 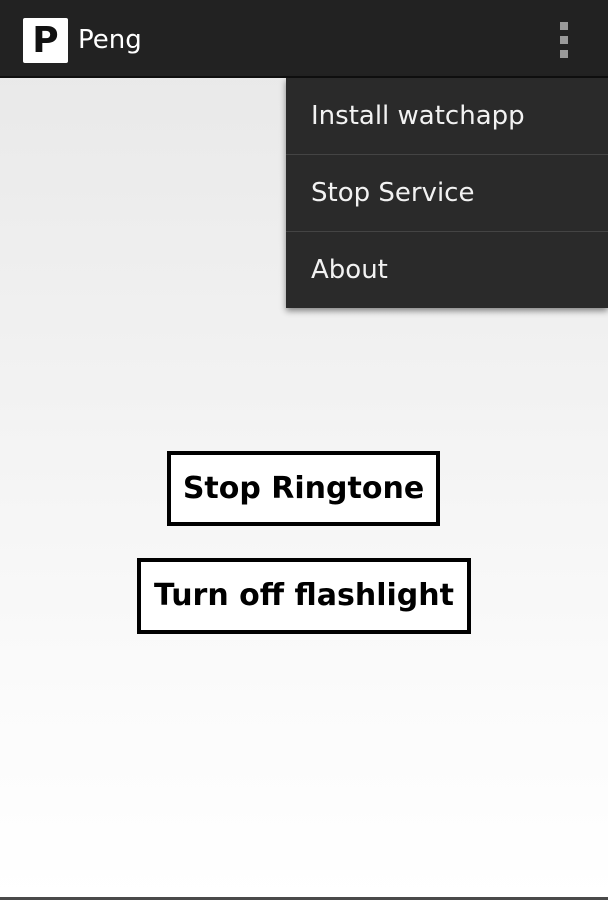 I want to click on action-bar: P Peng, so click(x=304, y=39).